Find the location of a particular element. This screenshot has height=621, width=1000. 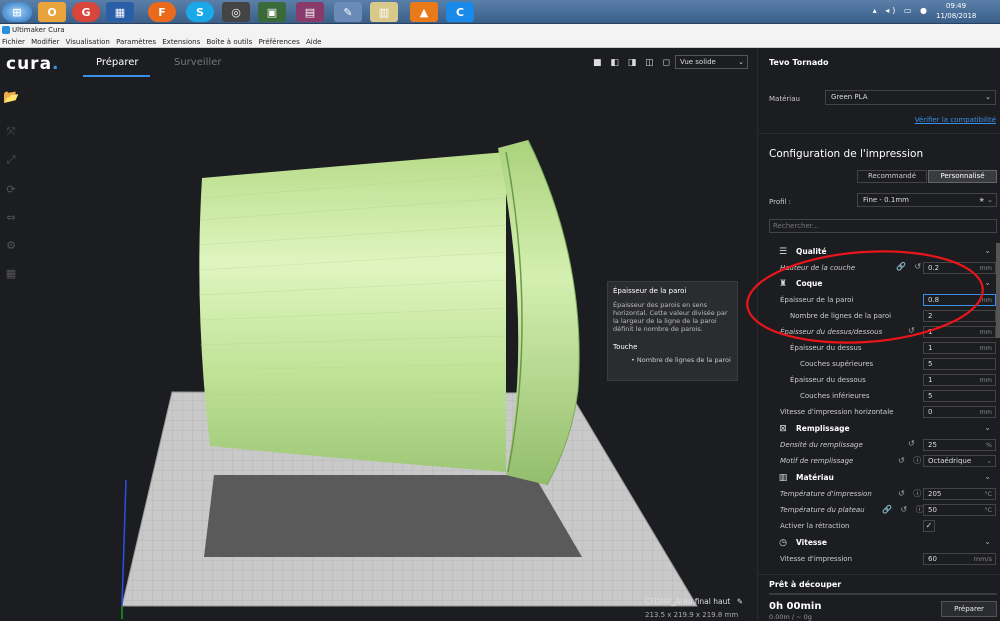

unit: % is located at coordinates (988, 445).